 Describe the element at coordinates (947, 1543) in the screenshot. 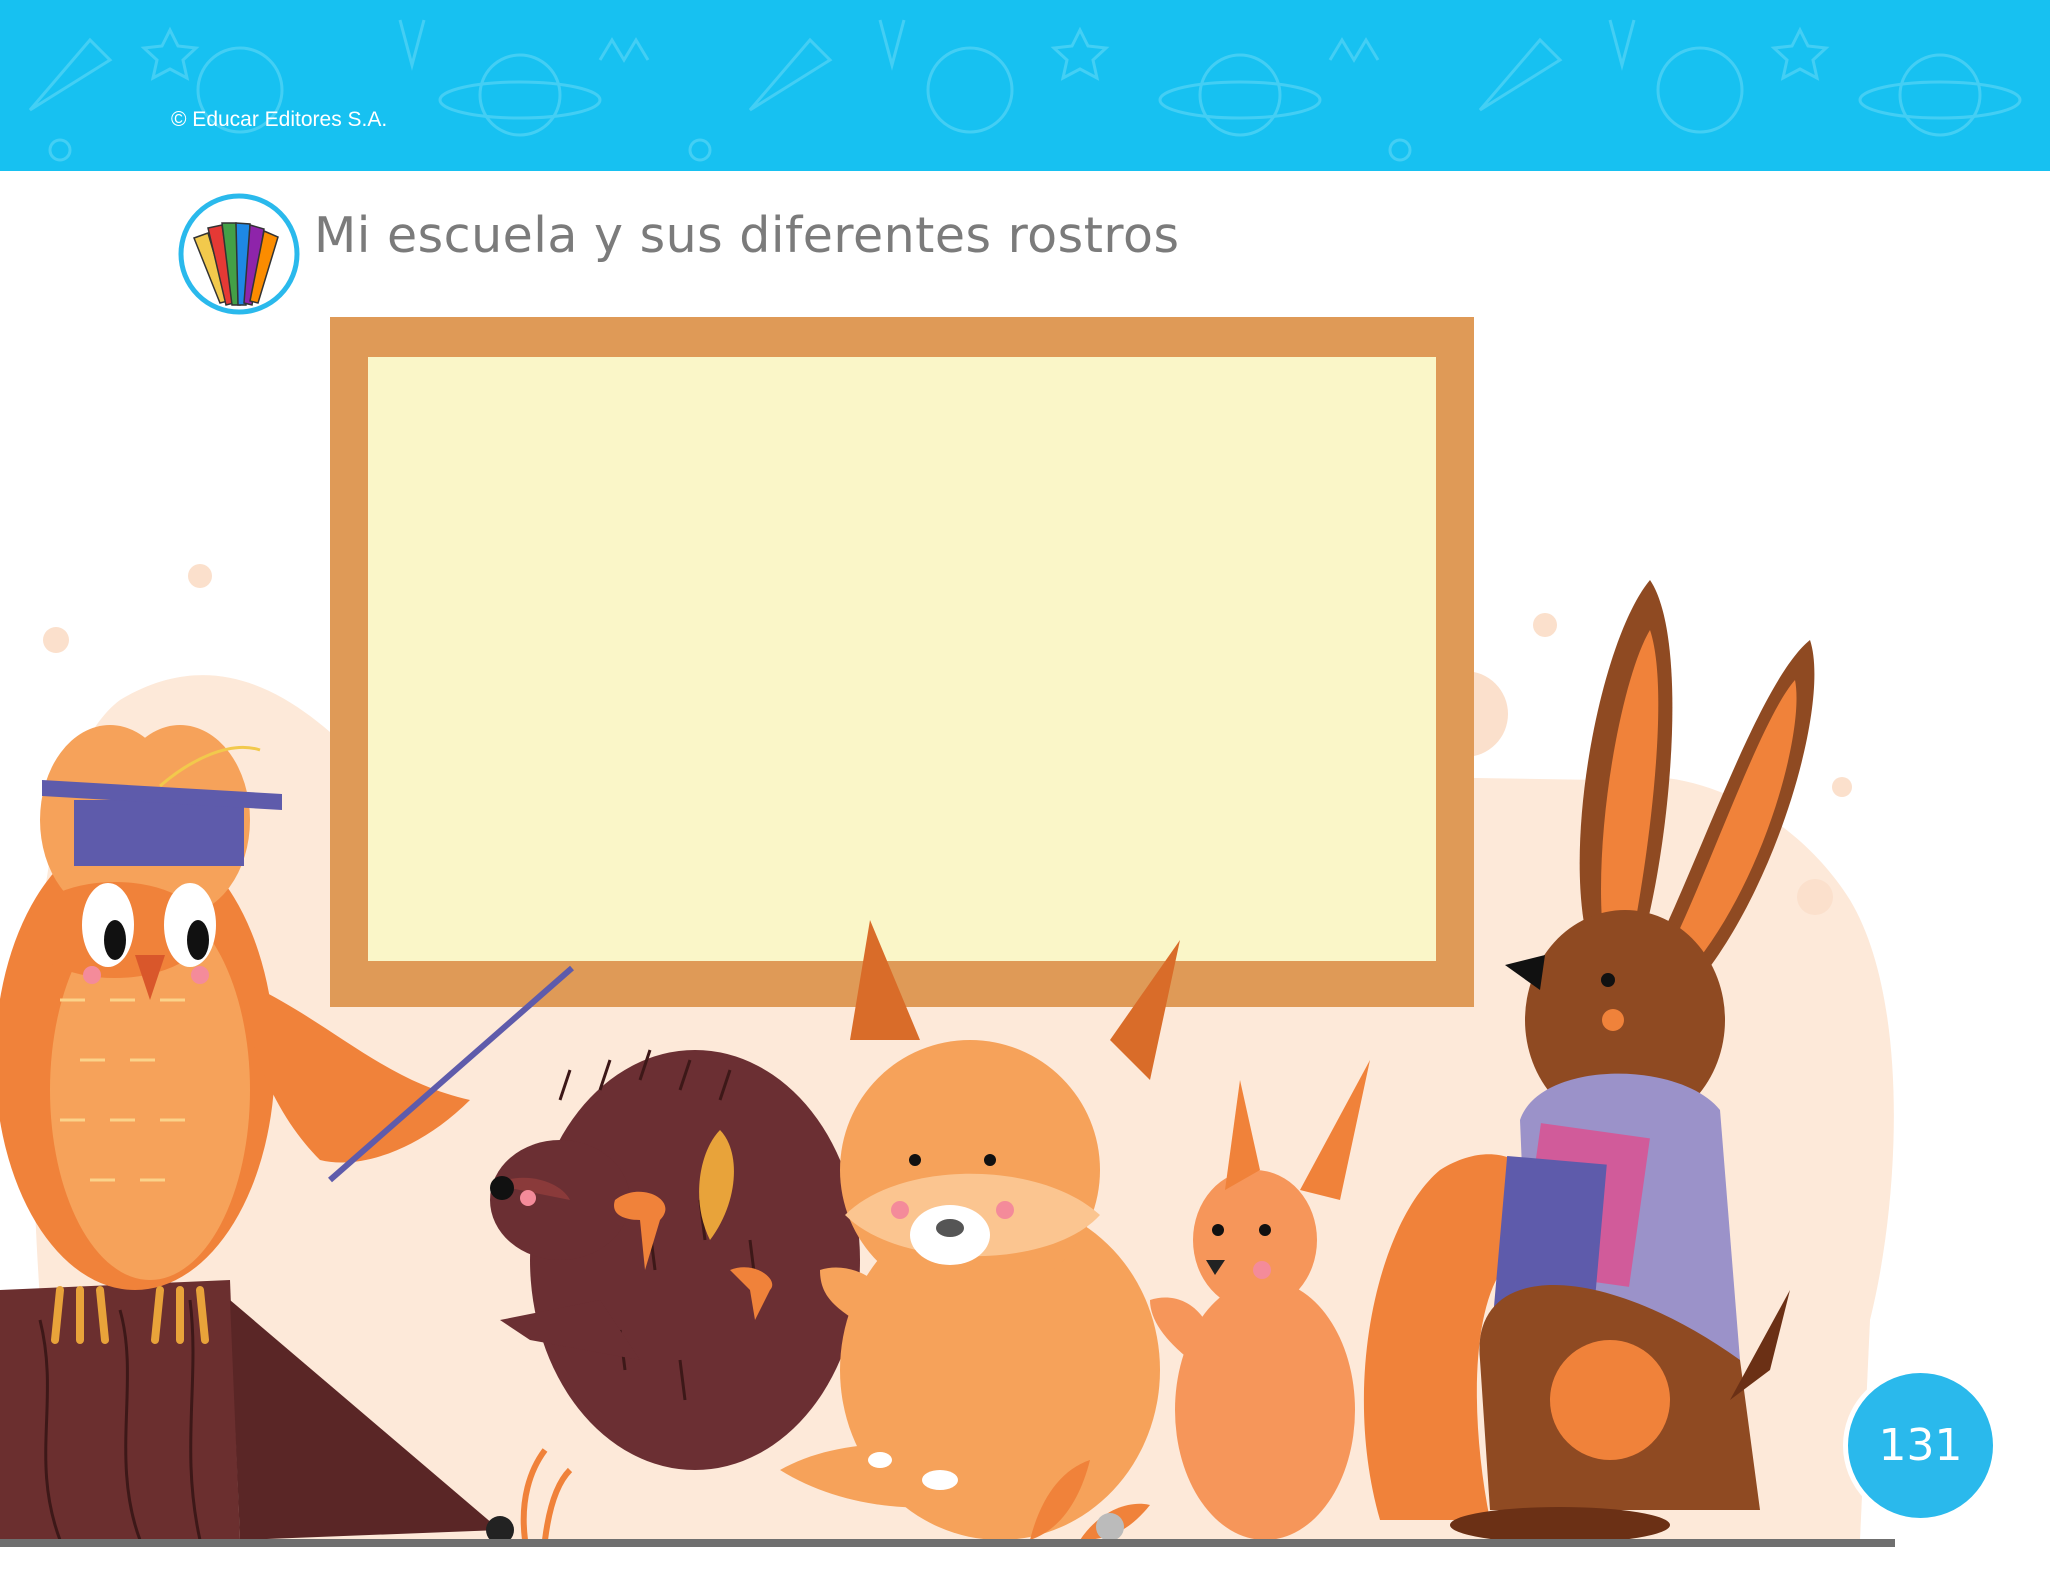

I see `bottom-rule` at that location.